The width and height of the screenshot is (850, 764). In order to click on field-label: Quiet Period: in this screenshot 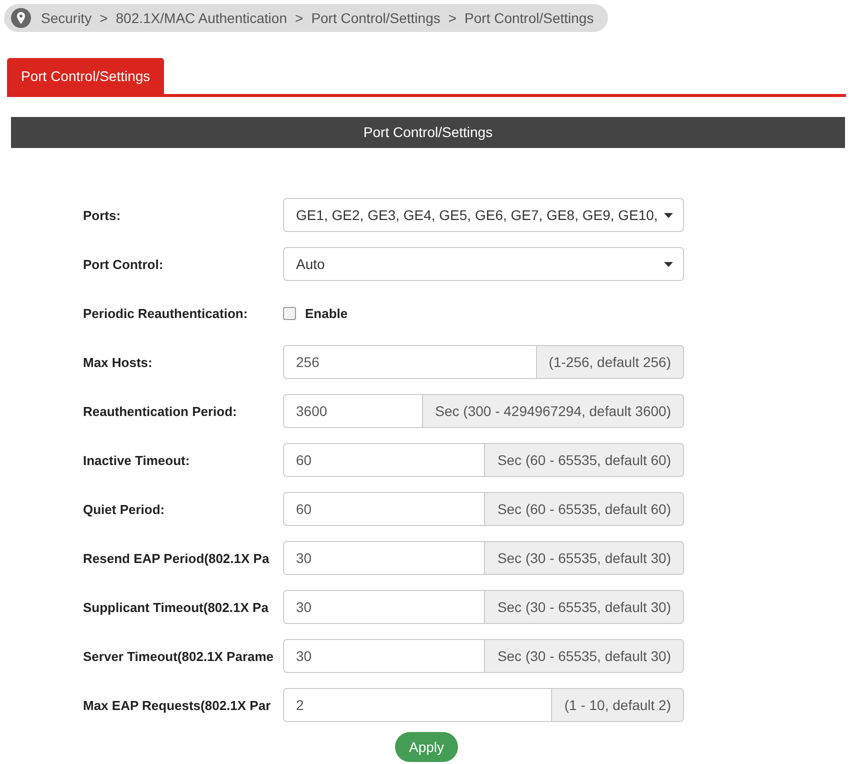, I will do `click(124, 509)`.